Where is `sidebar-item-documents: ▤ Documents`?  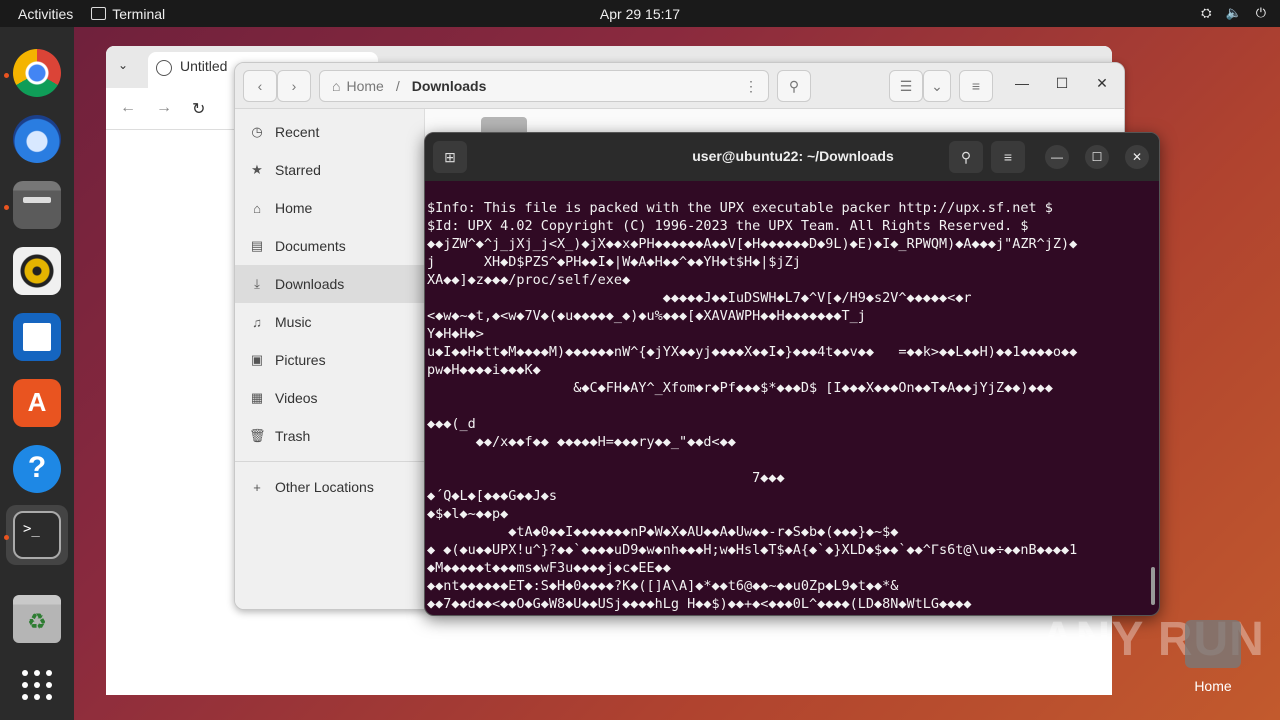 sidebar-item-documents: ▤ Documents is located at coordinates (329, 246).